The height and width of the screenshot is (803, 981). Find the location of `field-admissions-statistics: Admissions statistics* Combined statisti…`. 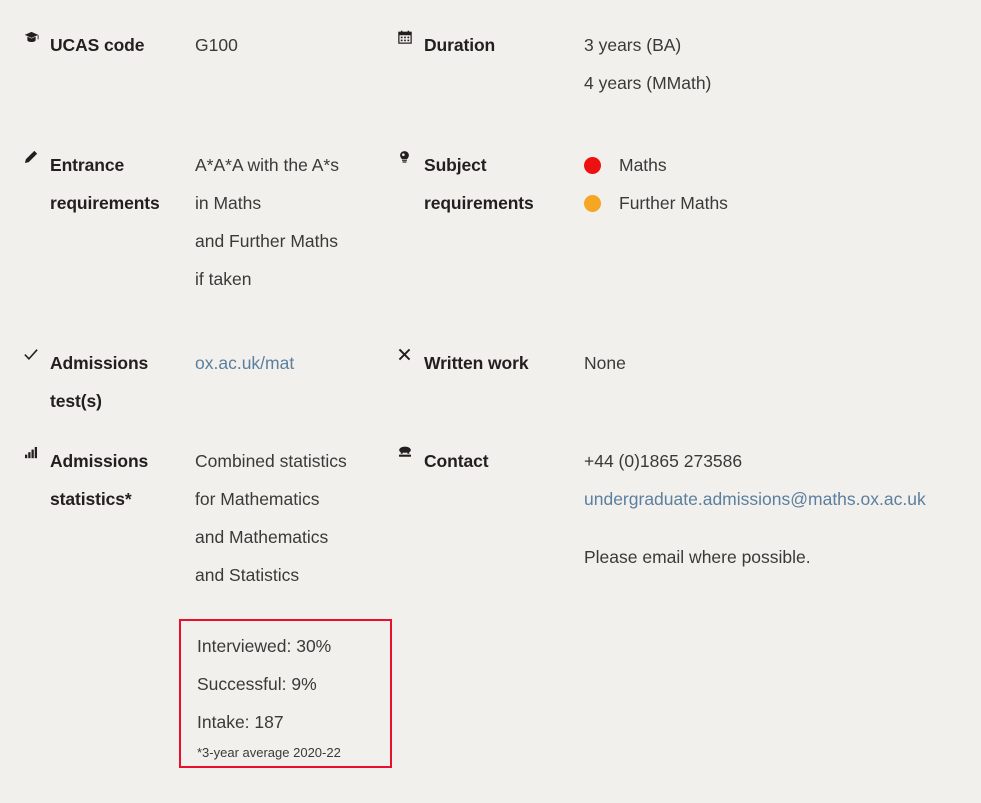

field-admissions-statistics: Admissions statistics* Combined statisti… is located at coordinates (195, 518).